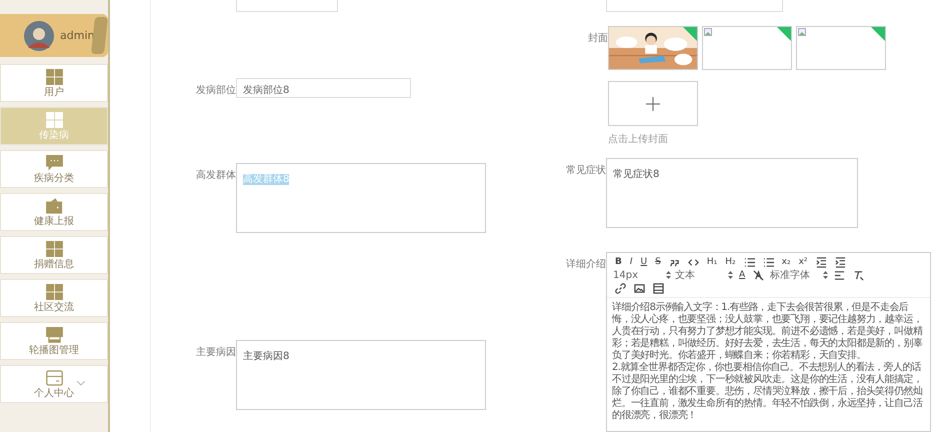 Image resolution: width=947 pixels, height=432 pixels. Describe the element at coordinates (597, 38) in the screenshot. I see `field-label: 封面` at that location.